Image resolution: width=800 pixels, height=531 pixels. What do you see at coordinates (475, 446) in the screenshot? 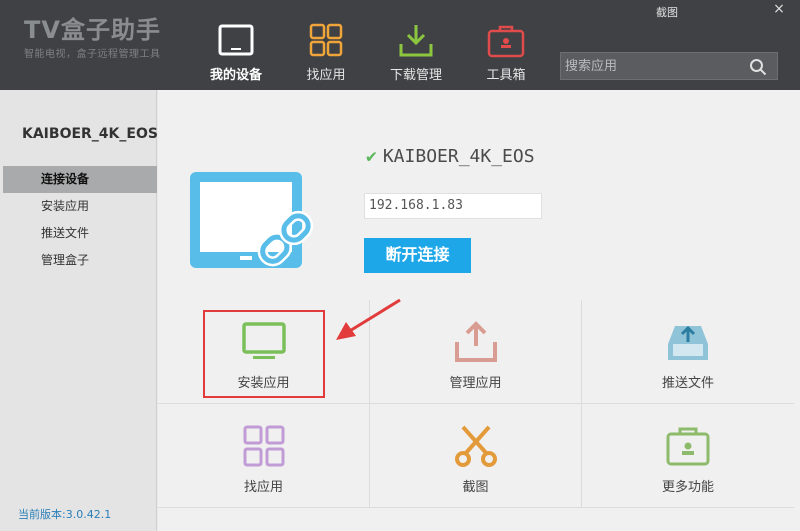
I see `scissors-icon` at bounding box center [475, 446].